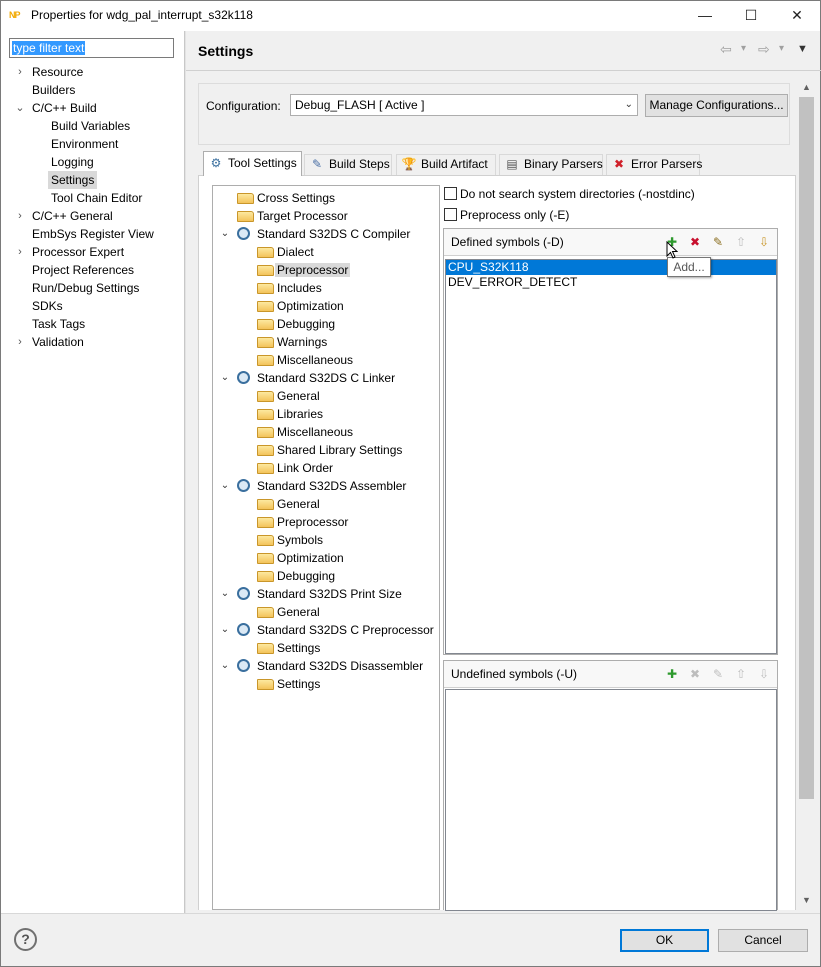  I want to click on tree-item-shared-library-settings: Shared Library Settings, so click(329, 450).